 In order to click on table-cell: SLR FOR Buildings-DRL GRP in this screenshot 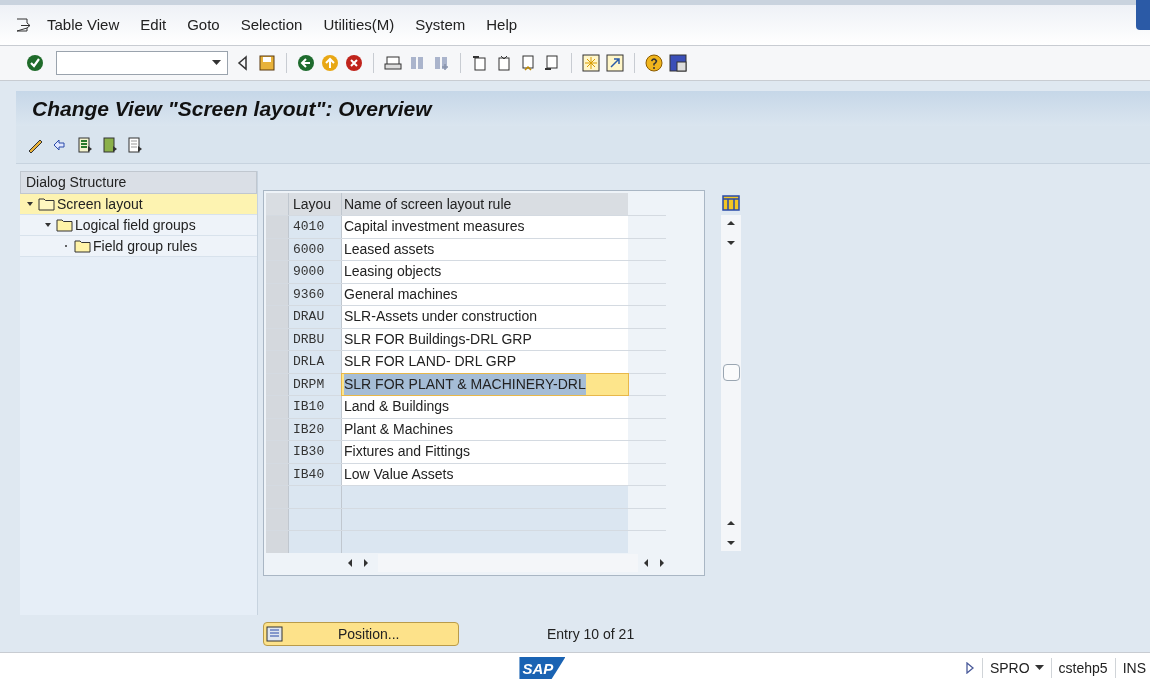, I will do `click(485, 339)`.